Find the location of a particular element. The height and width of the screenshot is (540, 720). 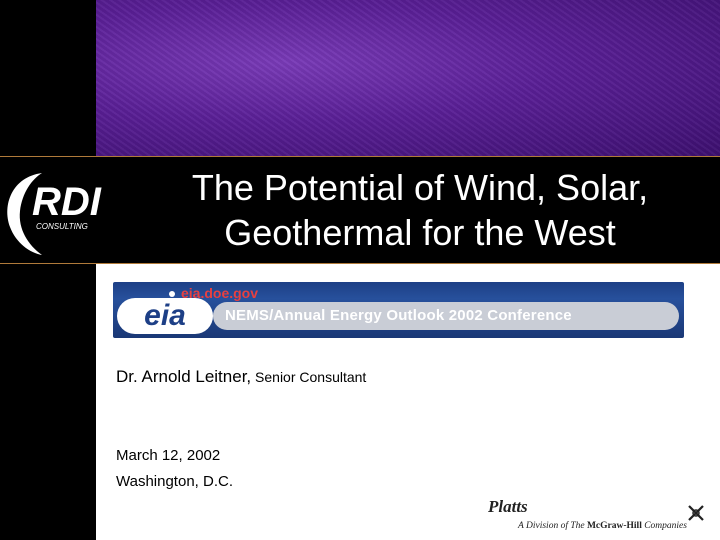

eia-dot is located at coordinates (172, 294).